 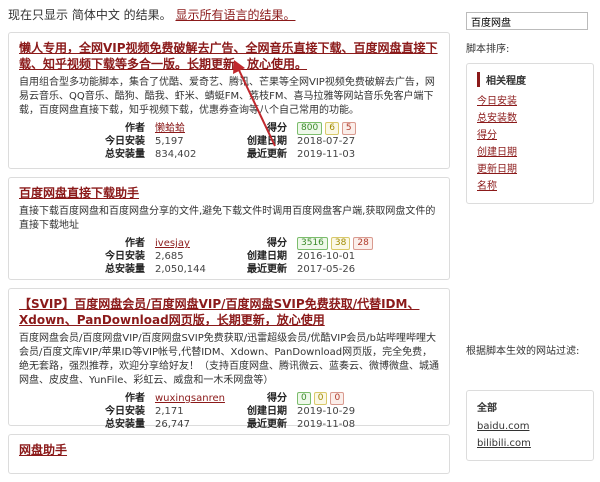 What do you see at coordinates (337, 398) in the screenshot?
I see `rating-bad: 0` at bounding box center [337, 398].